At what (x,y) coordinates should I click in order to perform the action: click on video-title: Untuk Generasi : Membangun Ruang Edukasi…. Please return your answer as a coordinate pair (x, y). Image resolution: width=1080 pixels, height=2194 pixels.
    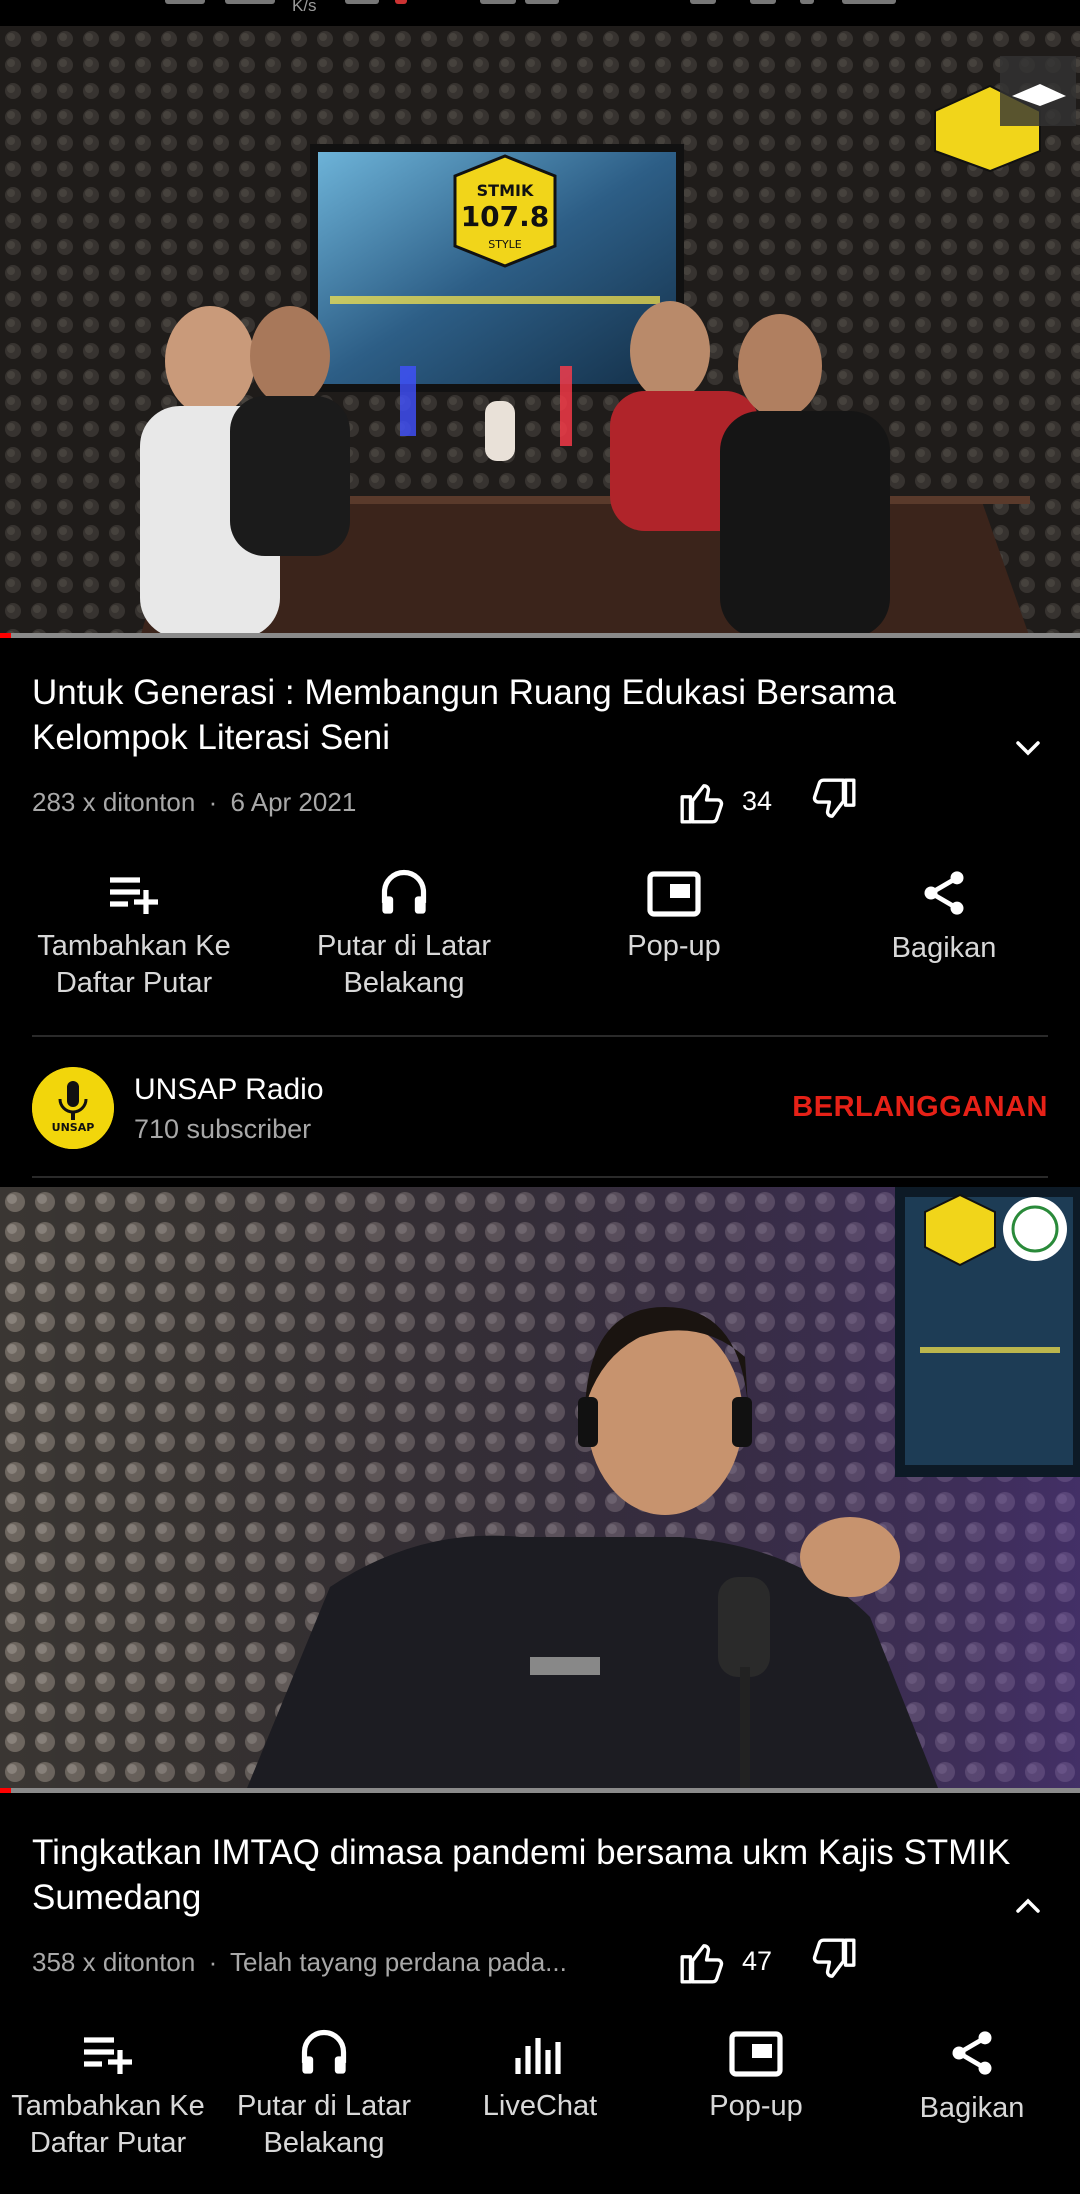
    Looking at the image, I should click on (522, 715).